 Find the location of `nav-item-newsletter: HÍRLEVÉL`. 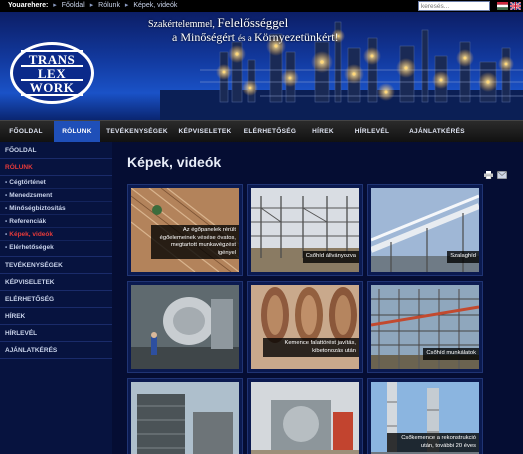

nav-item-newsletter: HÍRLEVÉL is located at coordinates (372, 132).